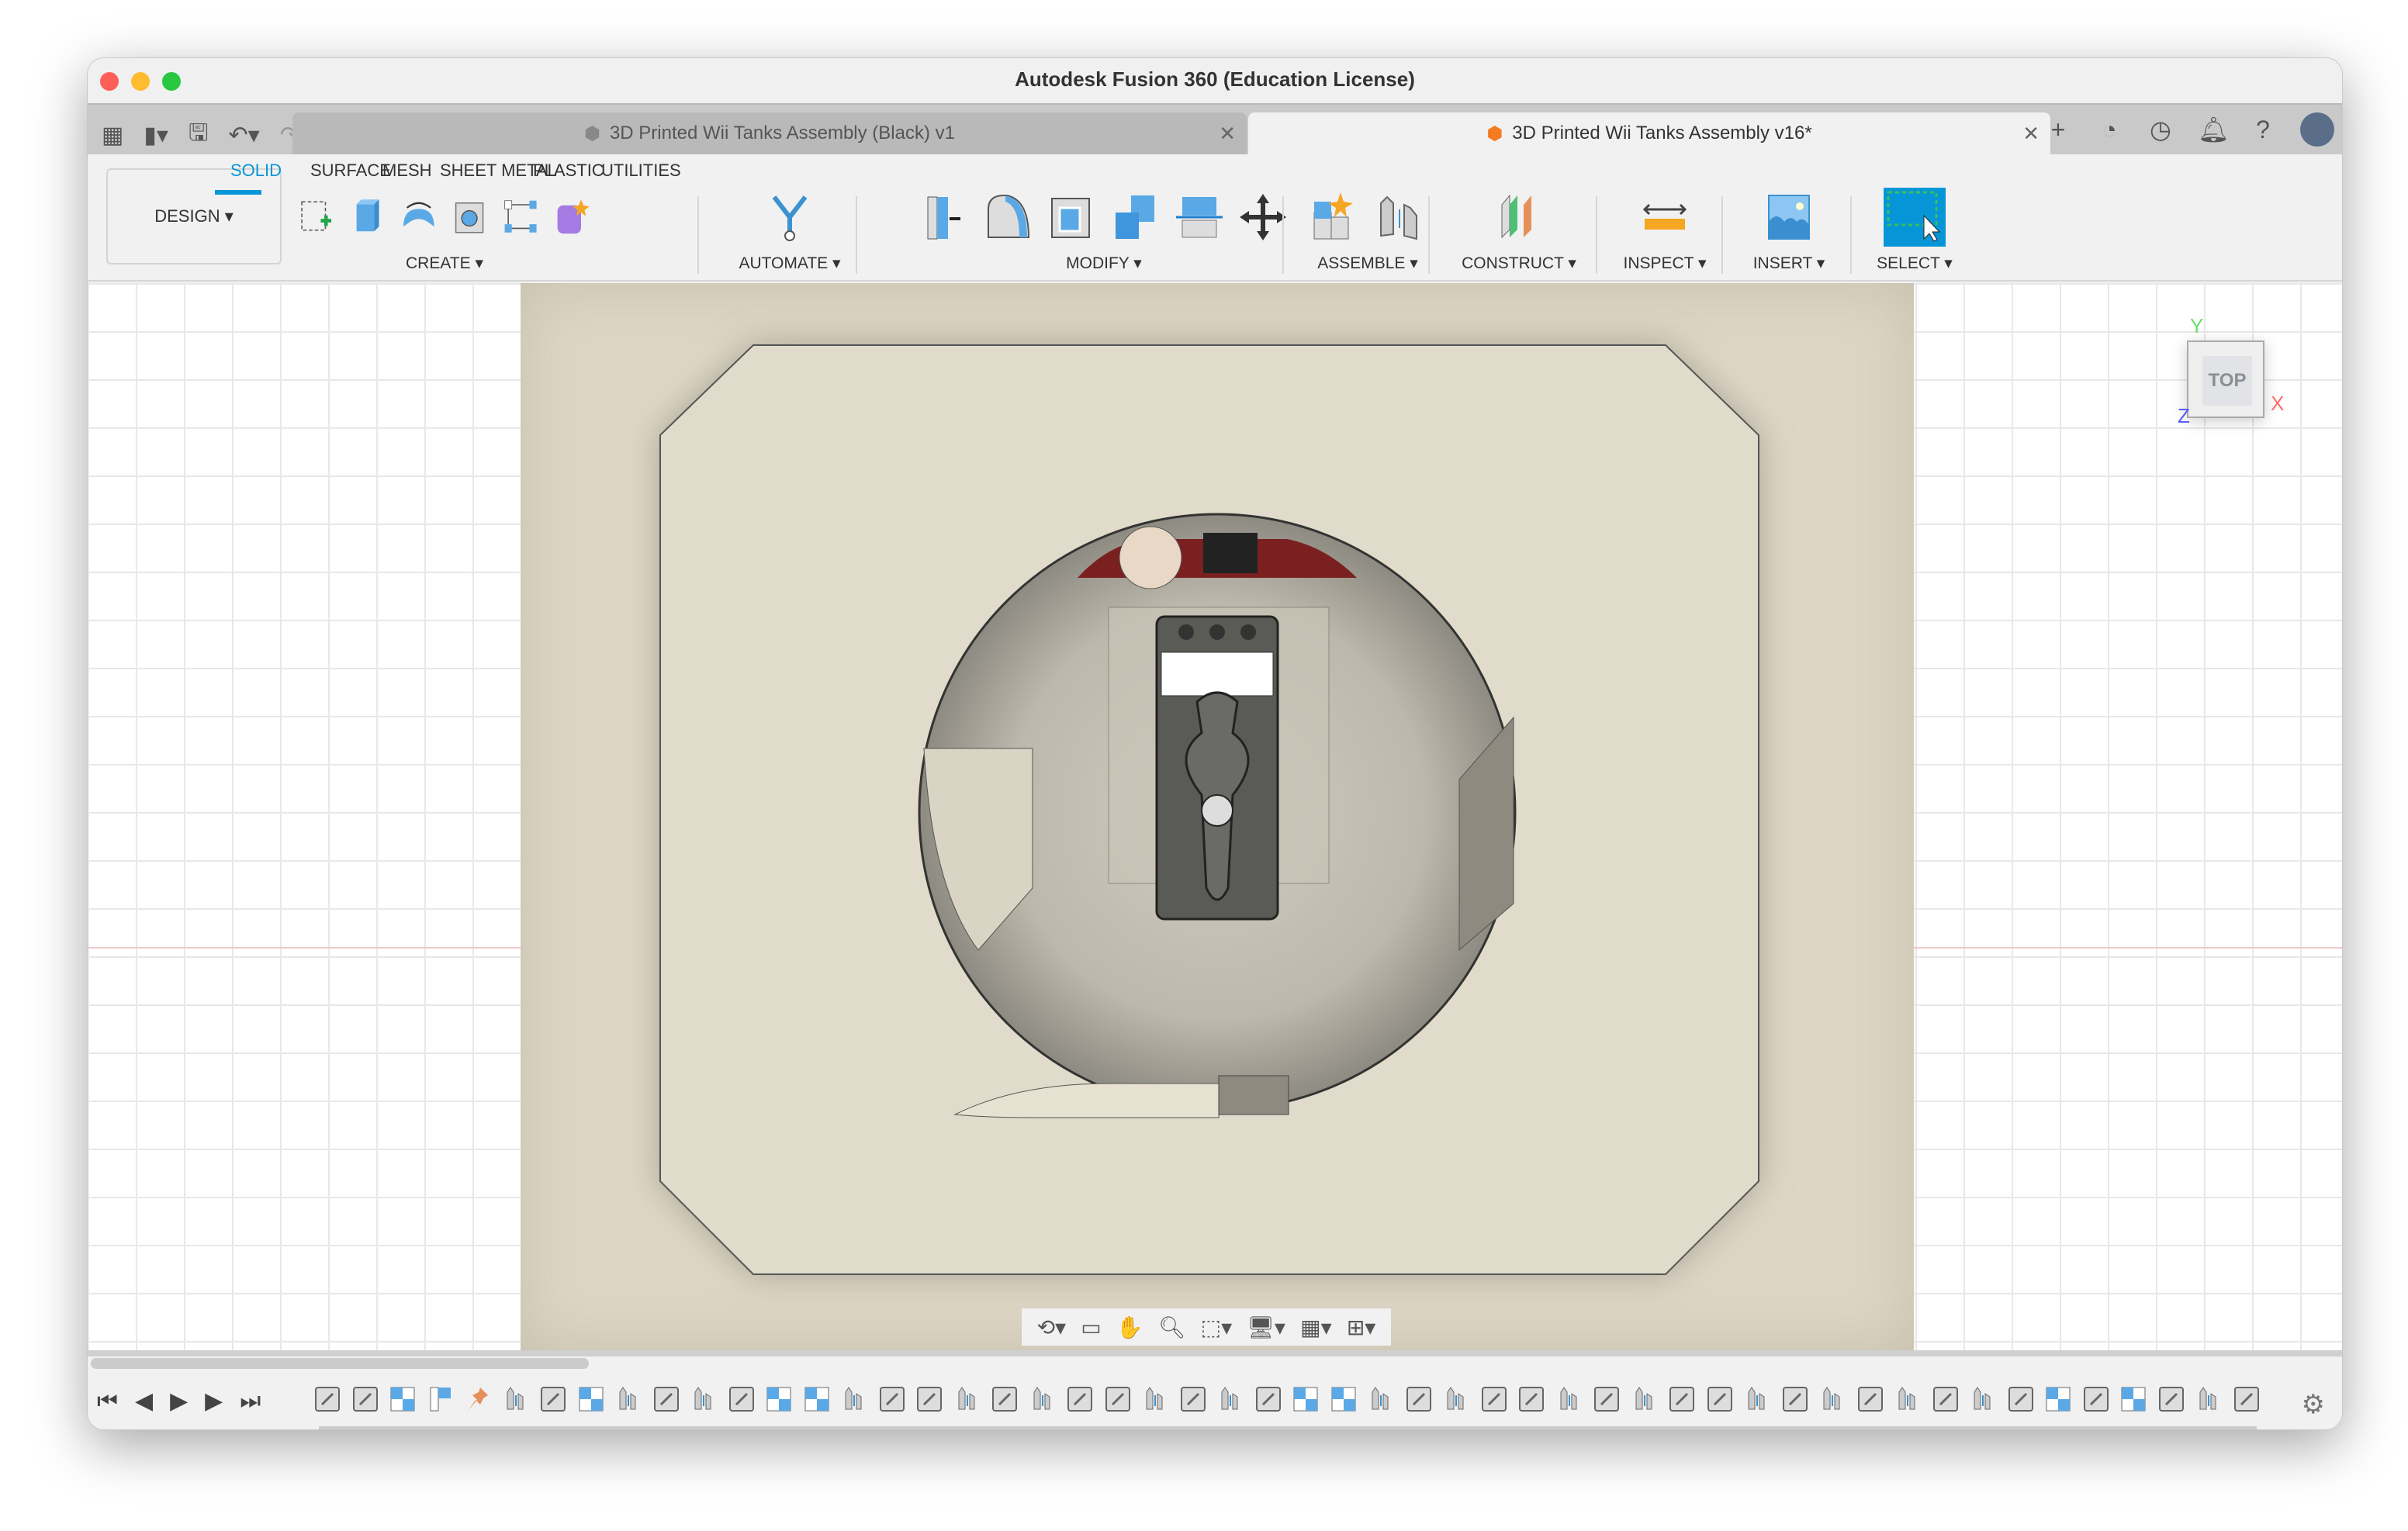  I want to click on zoom-icon: 🔍︎, so click(1172, 1327).